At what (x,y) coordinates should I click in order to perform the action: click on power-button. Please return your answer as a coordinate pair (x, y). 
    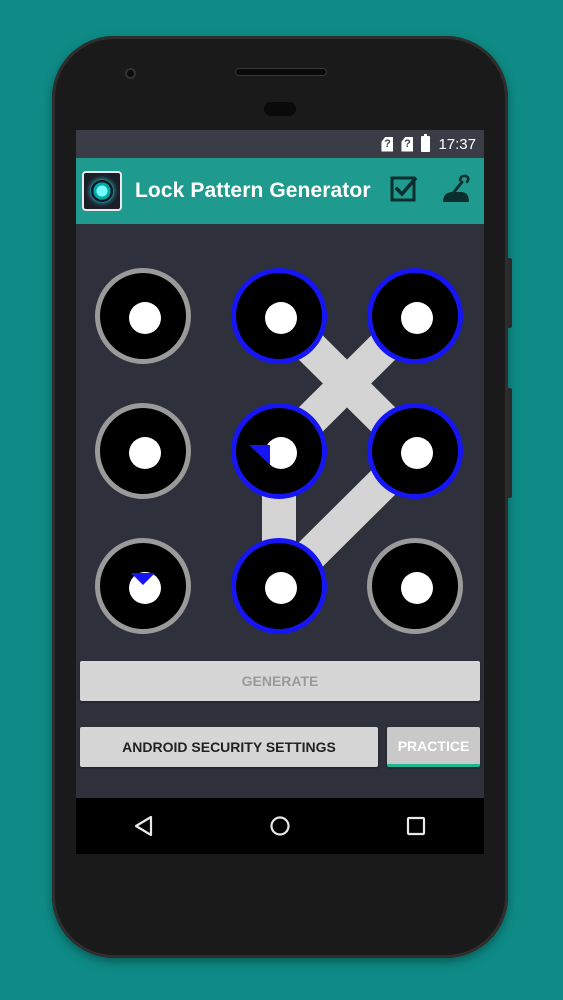
    Looking at the image, I should click on (509, 293).